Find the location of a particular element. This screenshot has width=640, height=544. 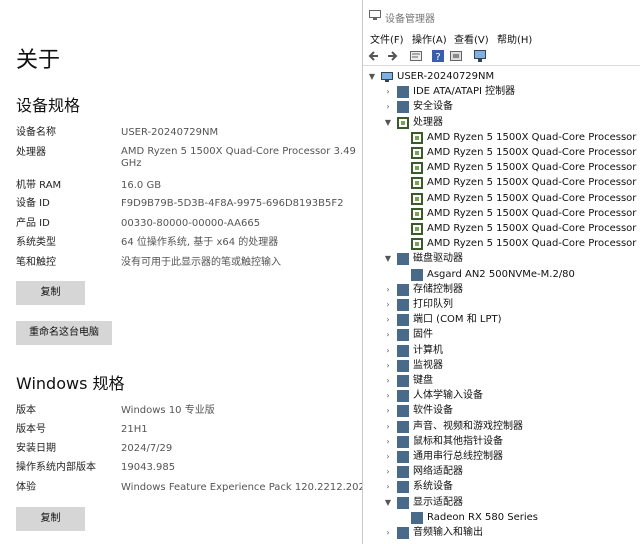

menu-file: 文件(F) is located at coordinates (387, 38).